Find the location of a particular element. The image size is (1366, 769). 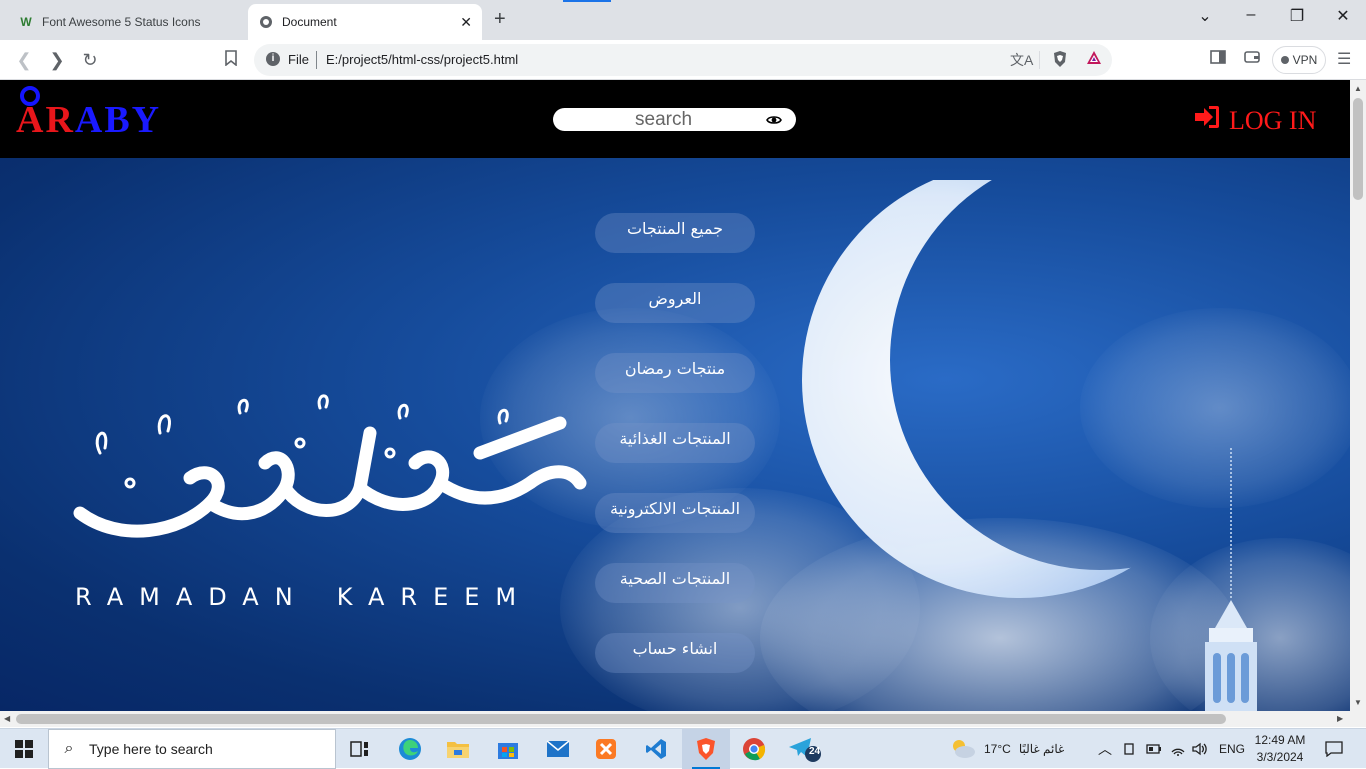

edge-icon is located at coordinates (410, 749).